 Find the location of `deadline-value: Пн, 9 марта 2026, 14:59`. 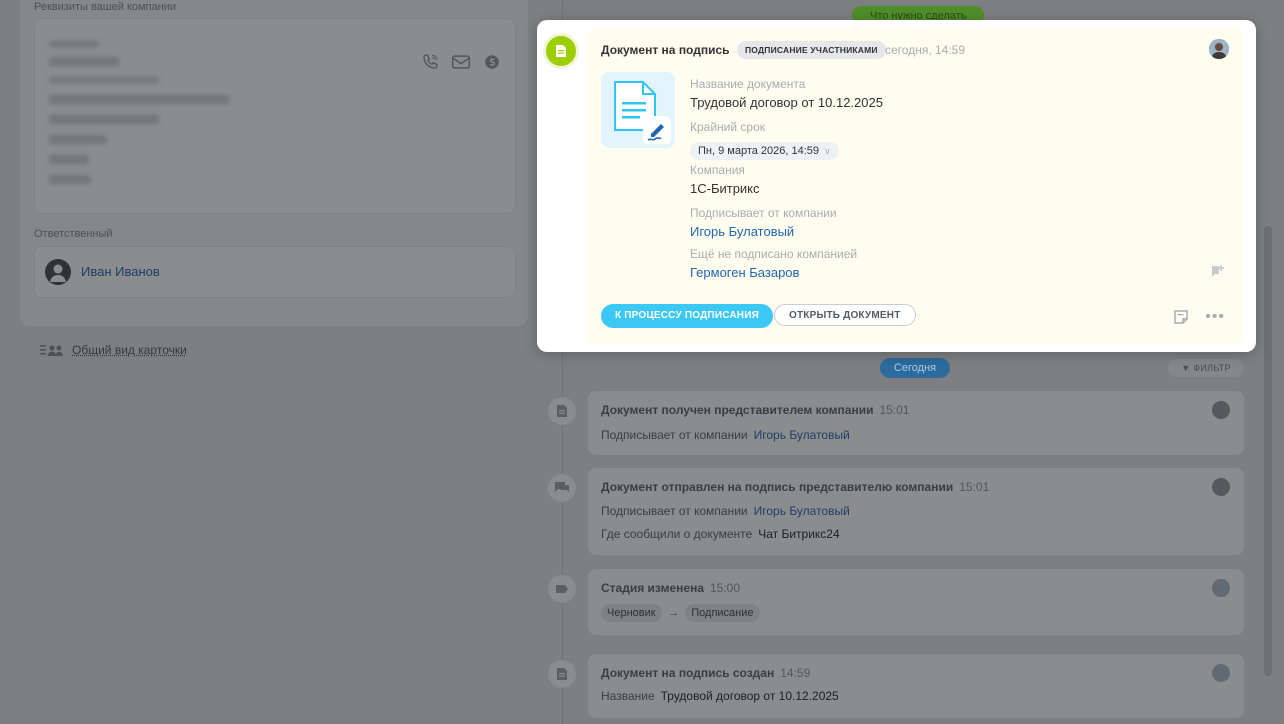

deadline-value: Пн, 9 марта 2026, 14:59 is located at coordinates (759, 151).